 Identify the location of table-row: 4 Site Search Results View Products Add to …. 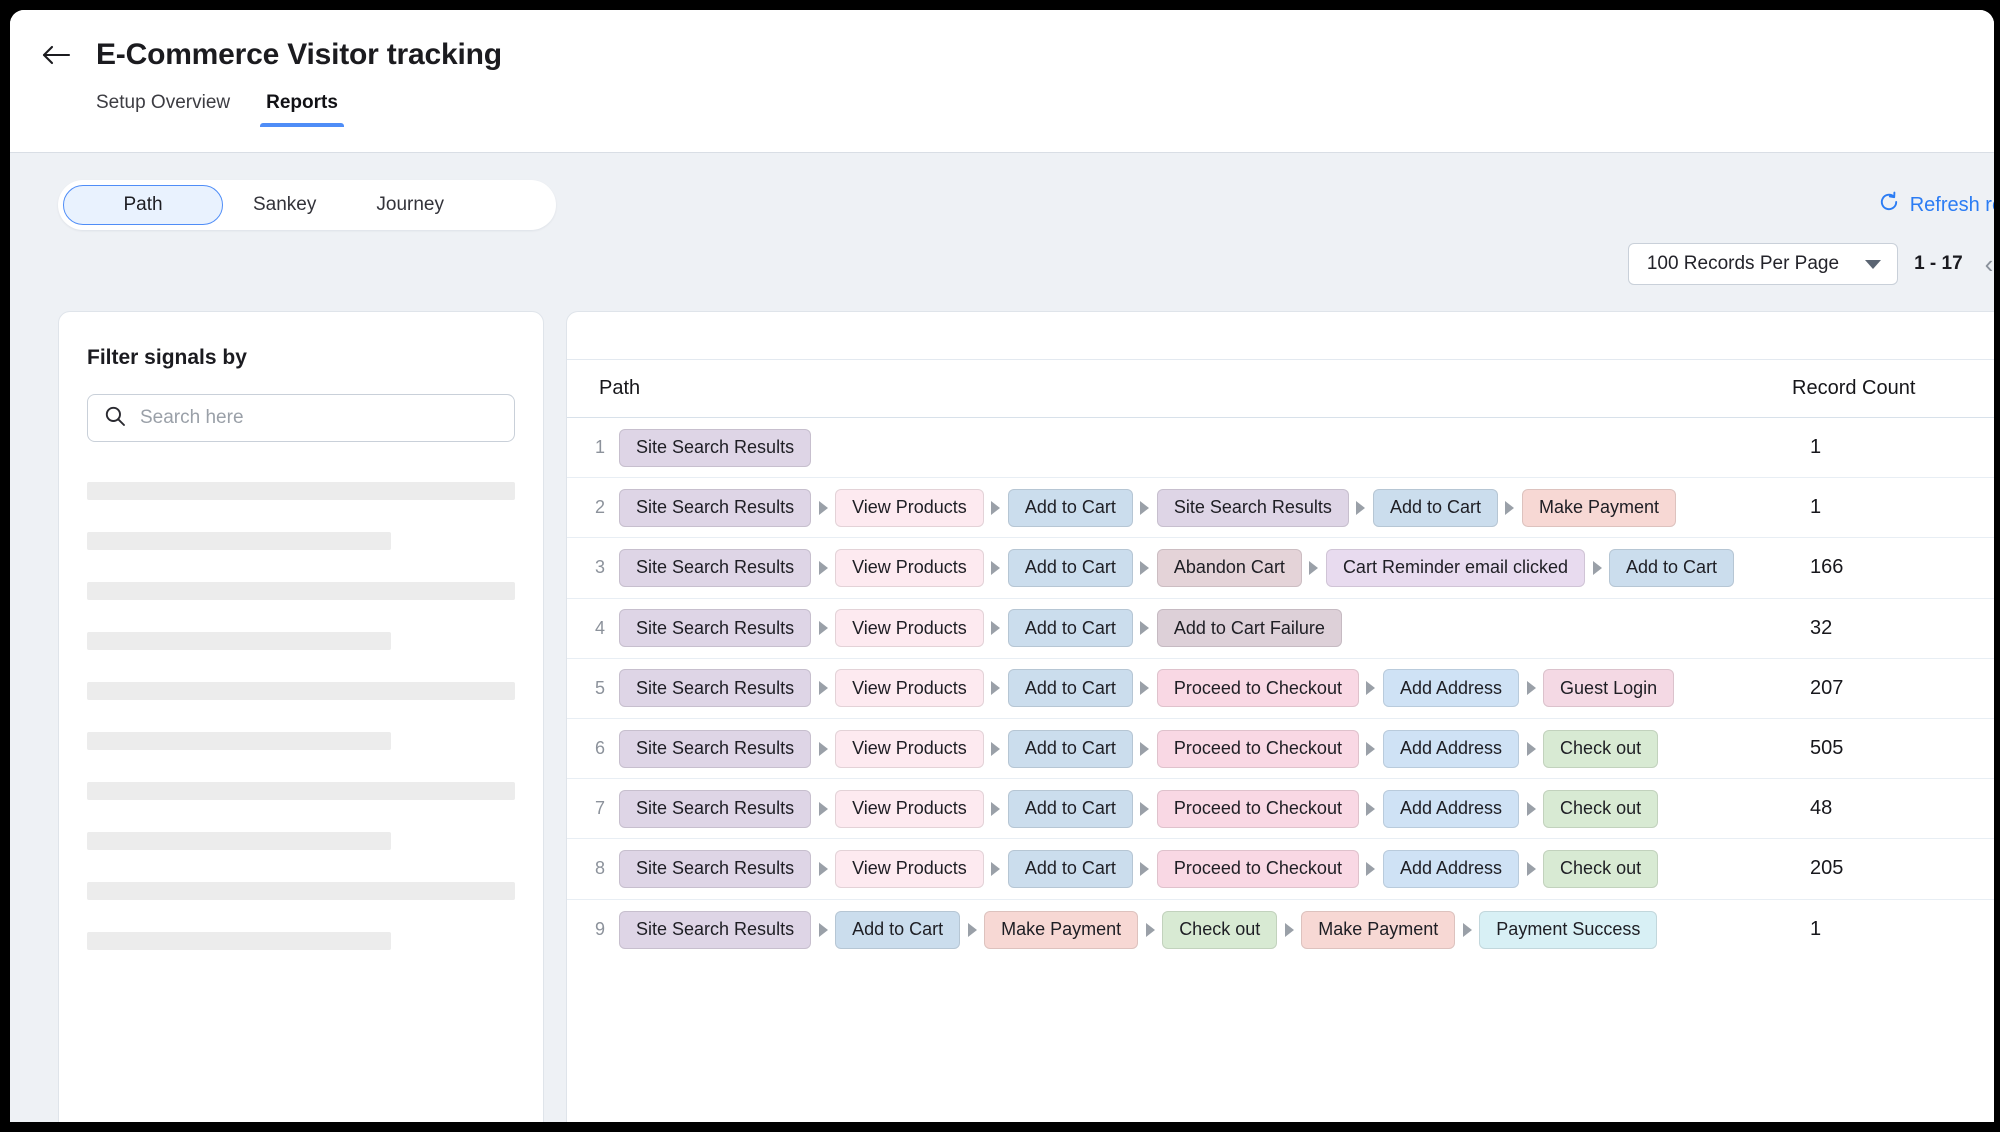
(1280, 628).